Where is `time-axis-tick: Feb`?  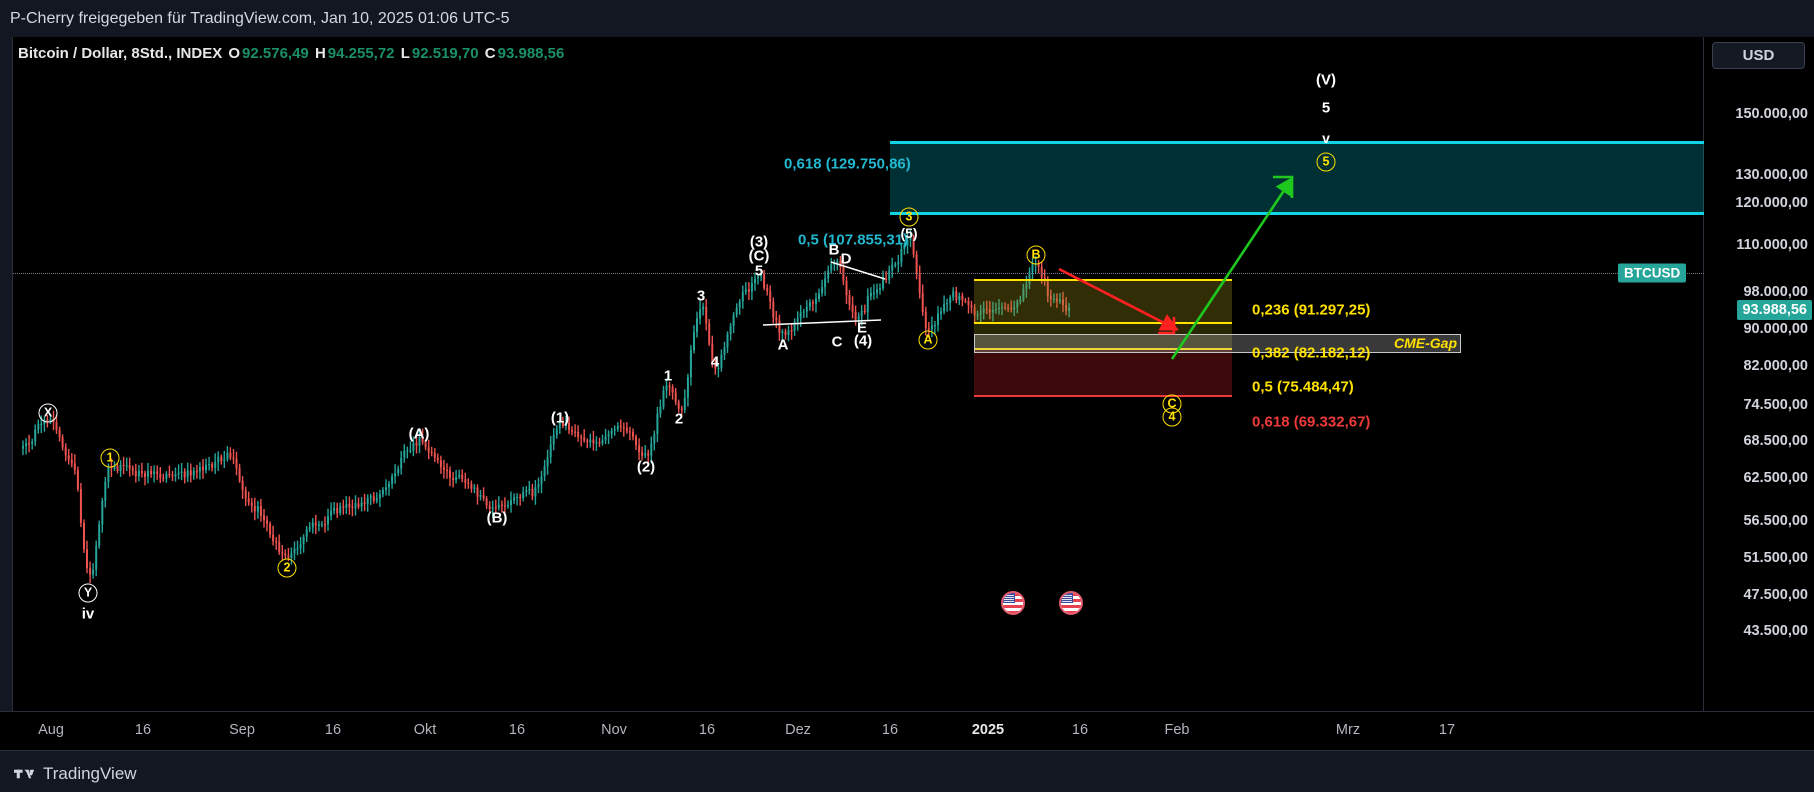 time-axis-tick: Feb is located at coordinates (1177, 730).